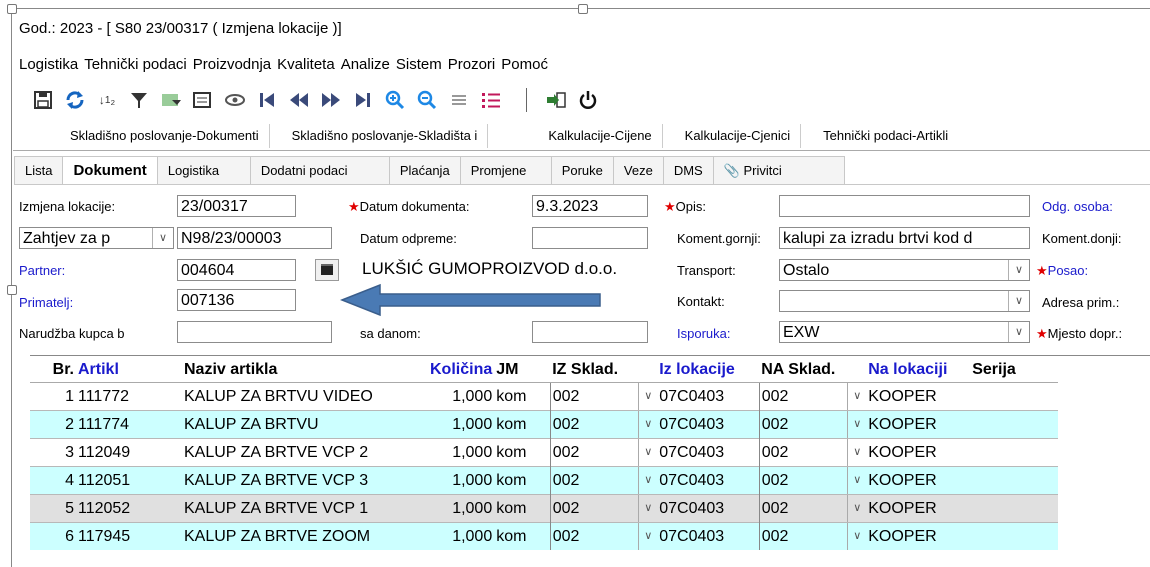  Describe the element at coordinates (203, 170) in the screenshot. I see `tab-logistika: Logistika` at that location.